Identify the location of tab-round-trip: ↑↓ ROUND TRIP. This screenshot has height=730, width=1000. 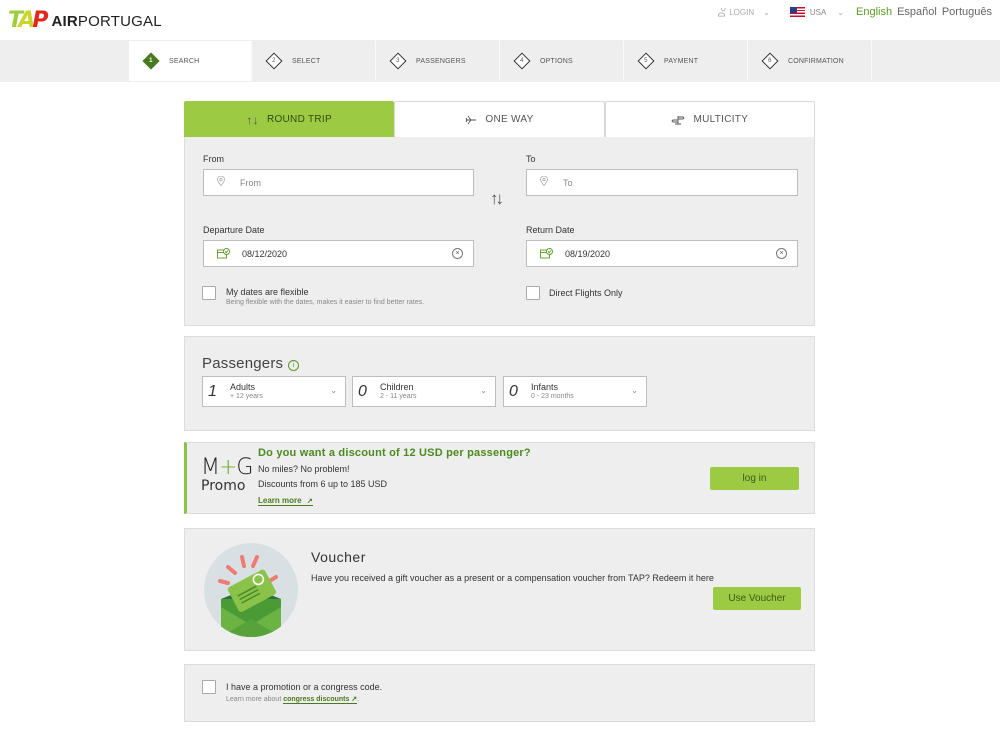
(289, 119).